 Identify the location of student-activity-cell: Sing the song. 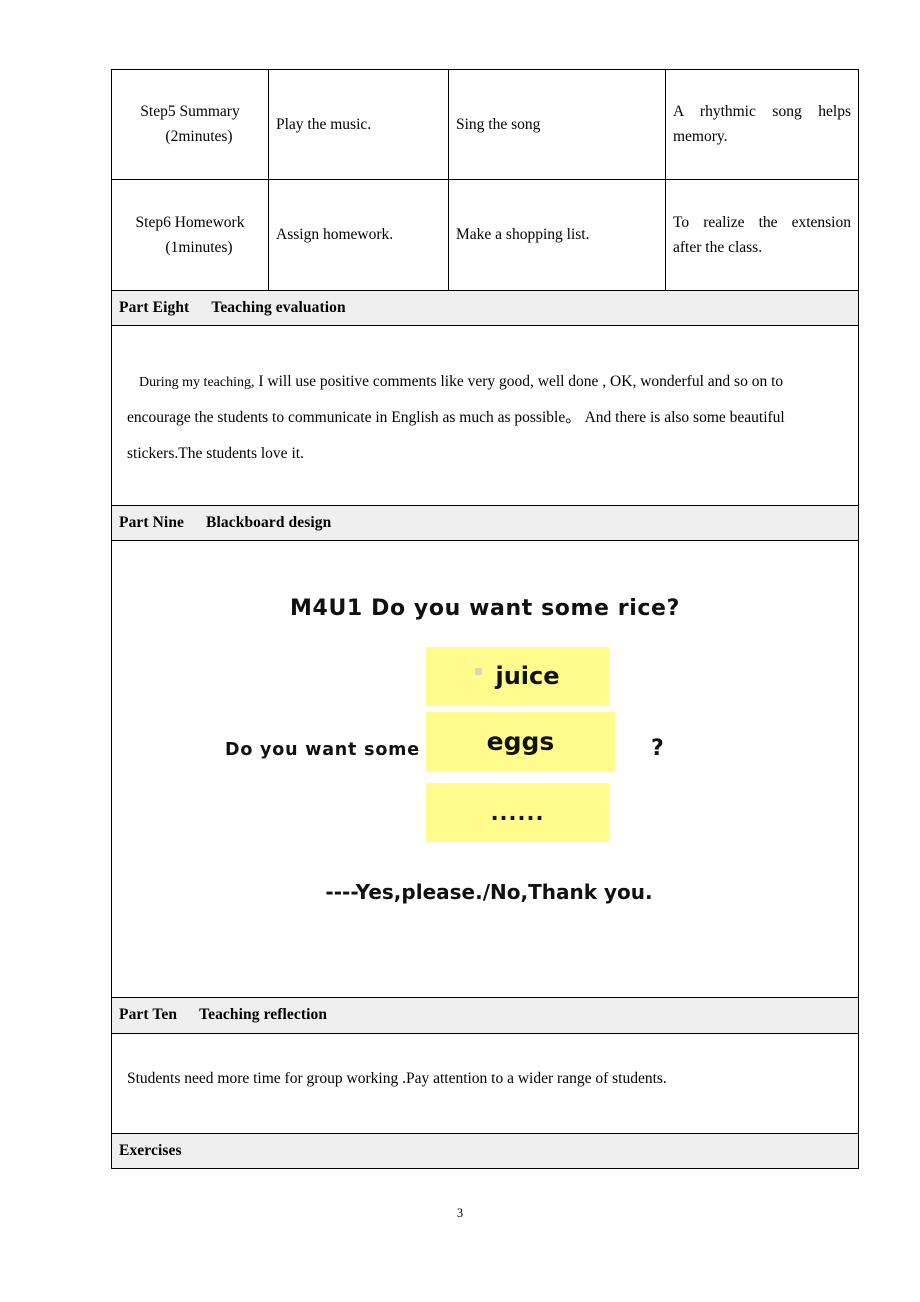
(557, 124).